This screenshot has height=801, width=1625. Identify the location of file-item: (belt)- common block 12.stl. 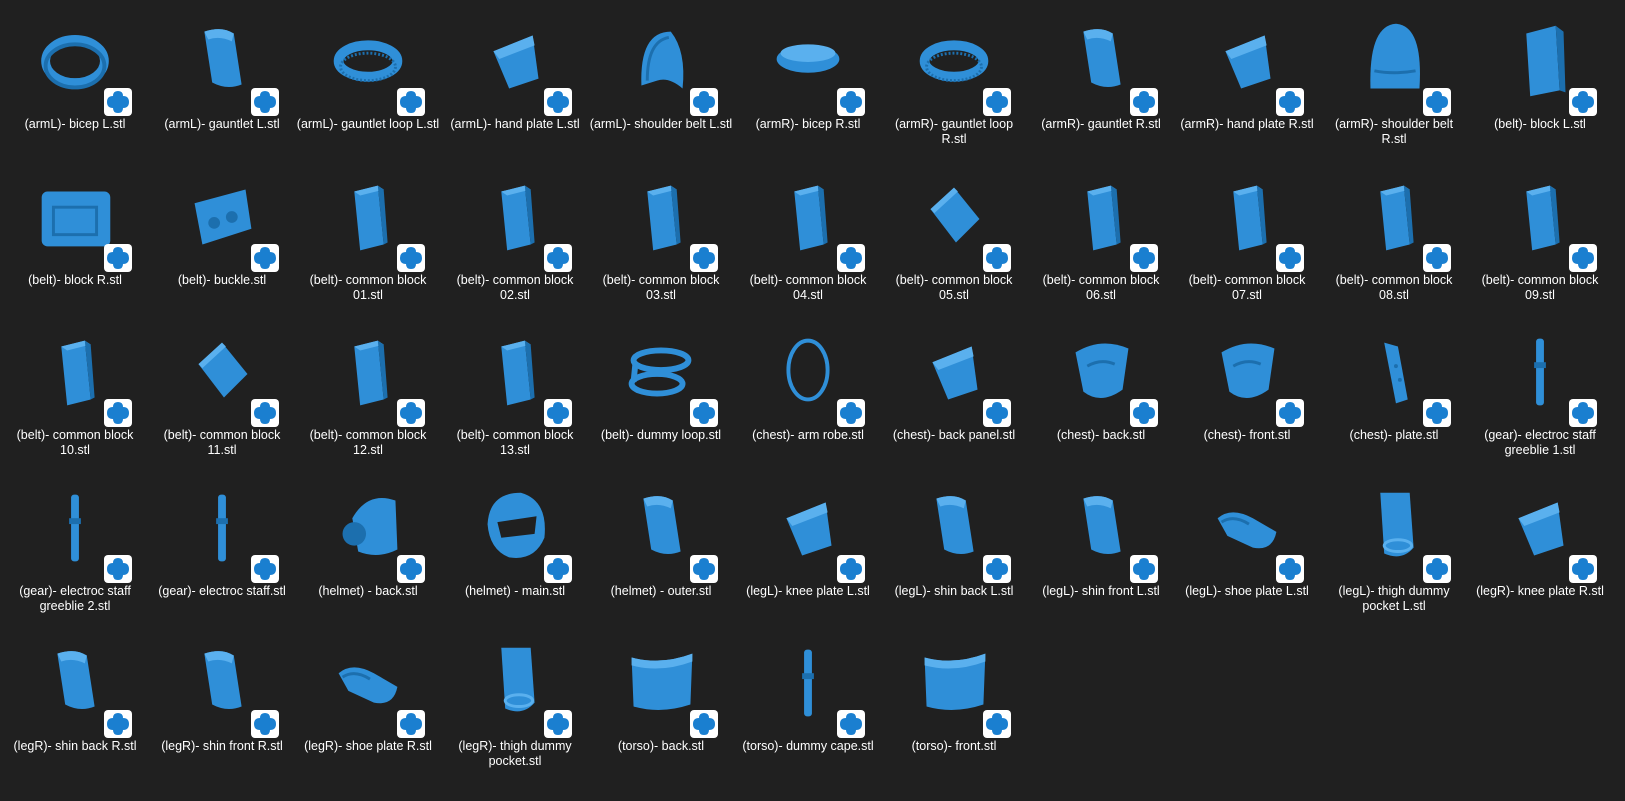
(368, 395).